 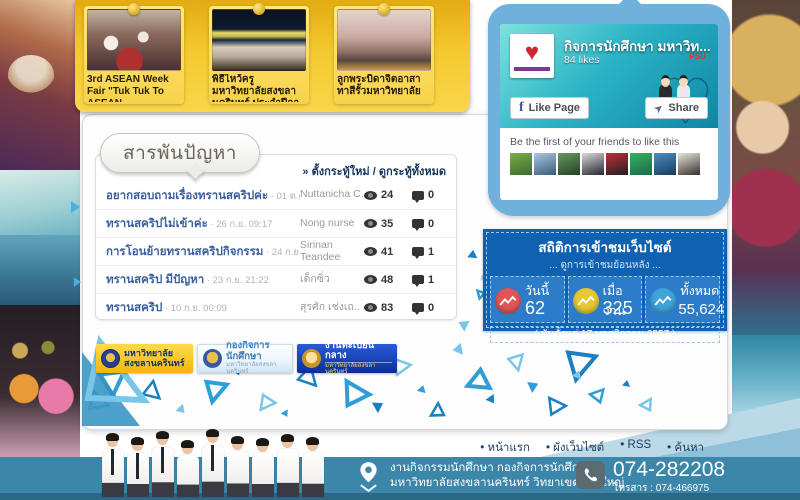 What do you see at coordinates (684, 299) in the screenshot?
I see `stat-total: ทั้งหมด 55,624` at bounding box center [684, 299].